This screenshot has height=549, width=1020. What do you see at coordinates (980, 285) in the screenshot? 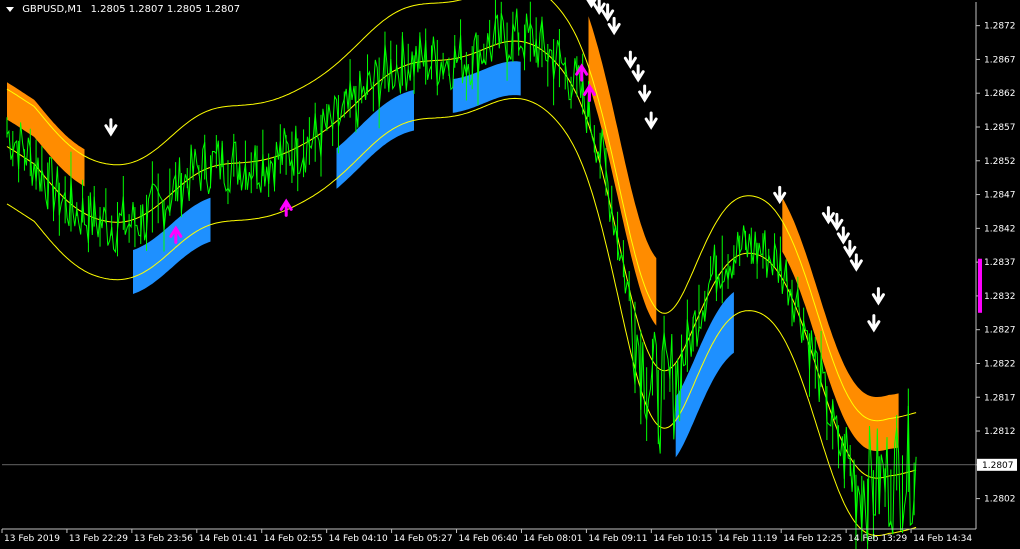
I see `indicator-marker` at bounding box center [980, 285].